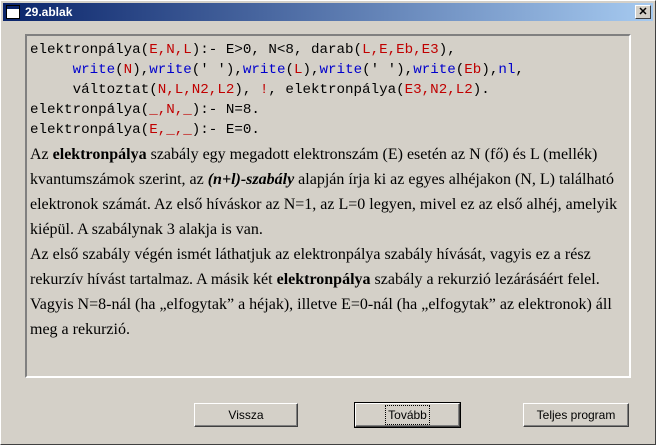 The width and height of the screenshot is (656, 445). Describe the element at coordinates (49, 12) in the screenshot. I see `window-title: 29.ablak` at that location.